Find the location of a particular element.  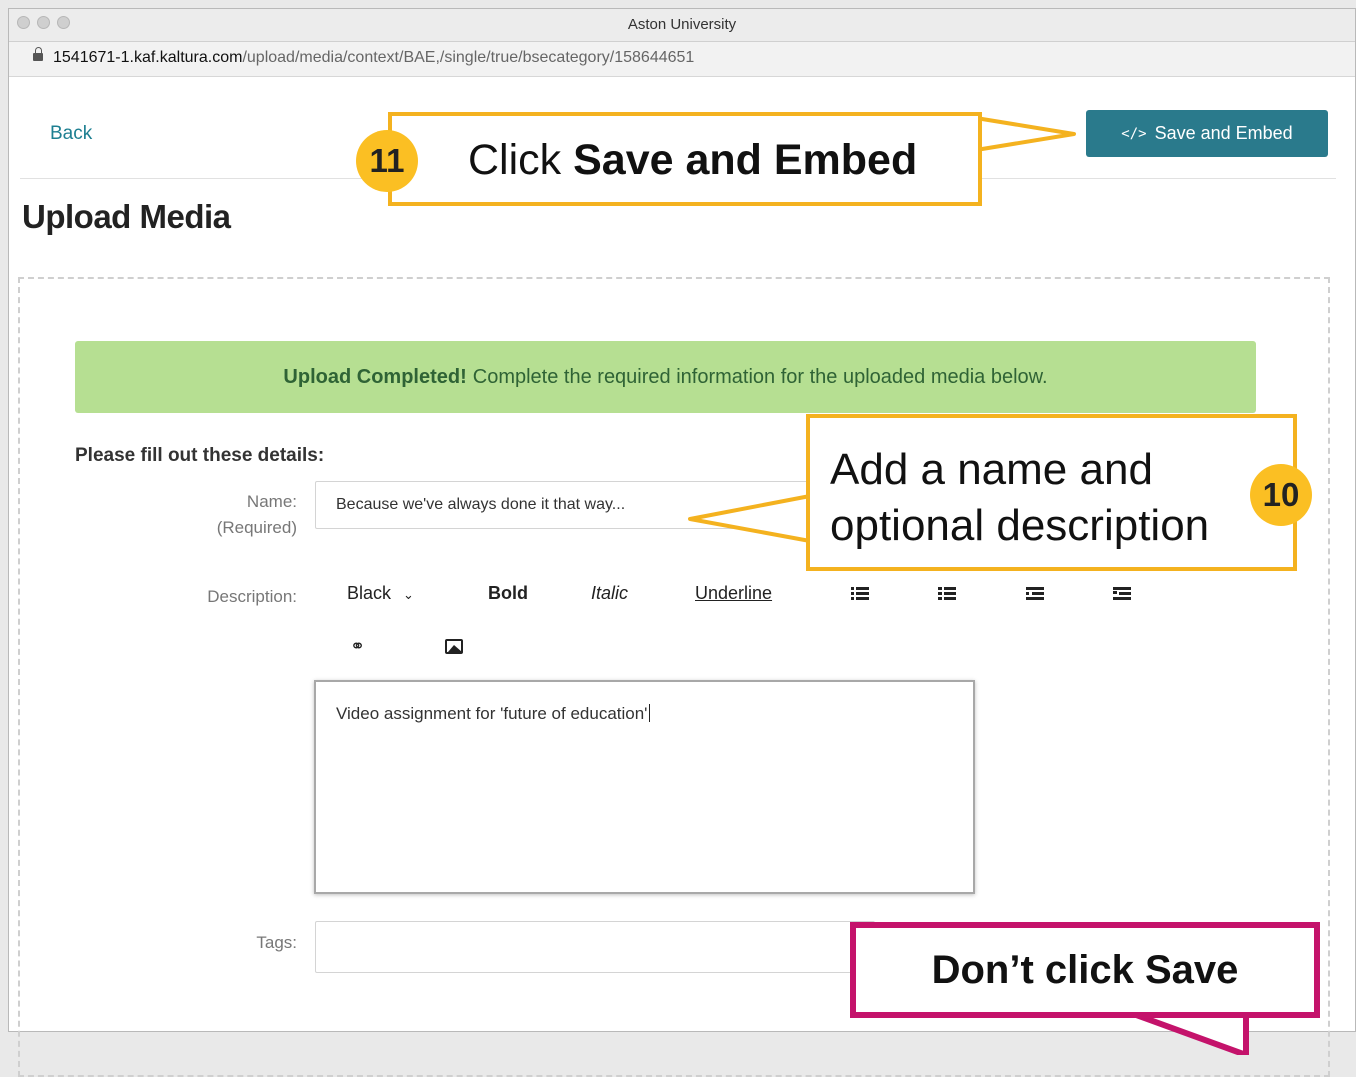

code-icon: </> is located at coordinates (1134, 133).